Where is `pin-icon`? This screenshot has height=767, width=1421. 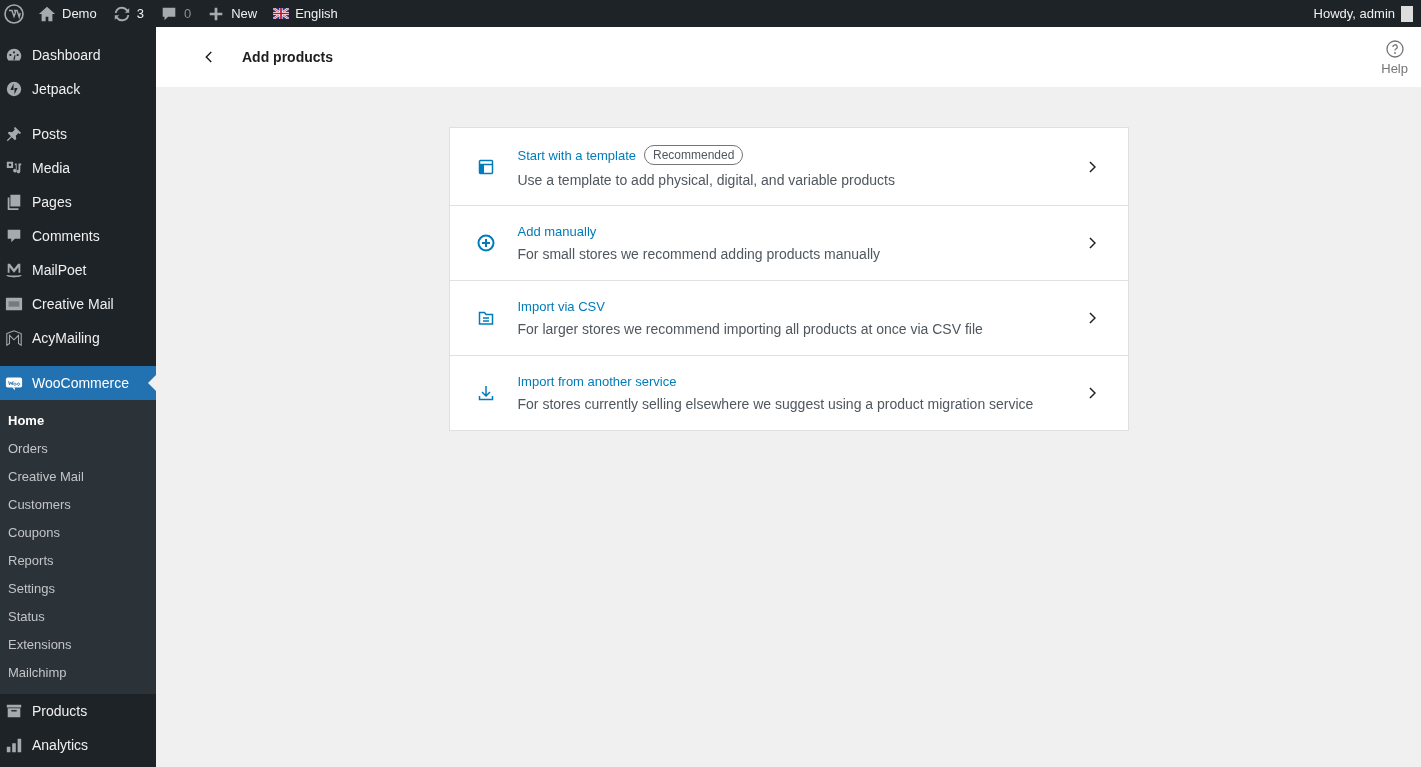
pin-icon is located at coordinates (14, 134).